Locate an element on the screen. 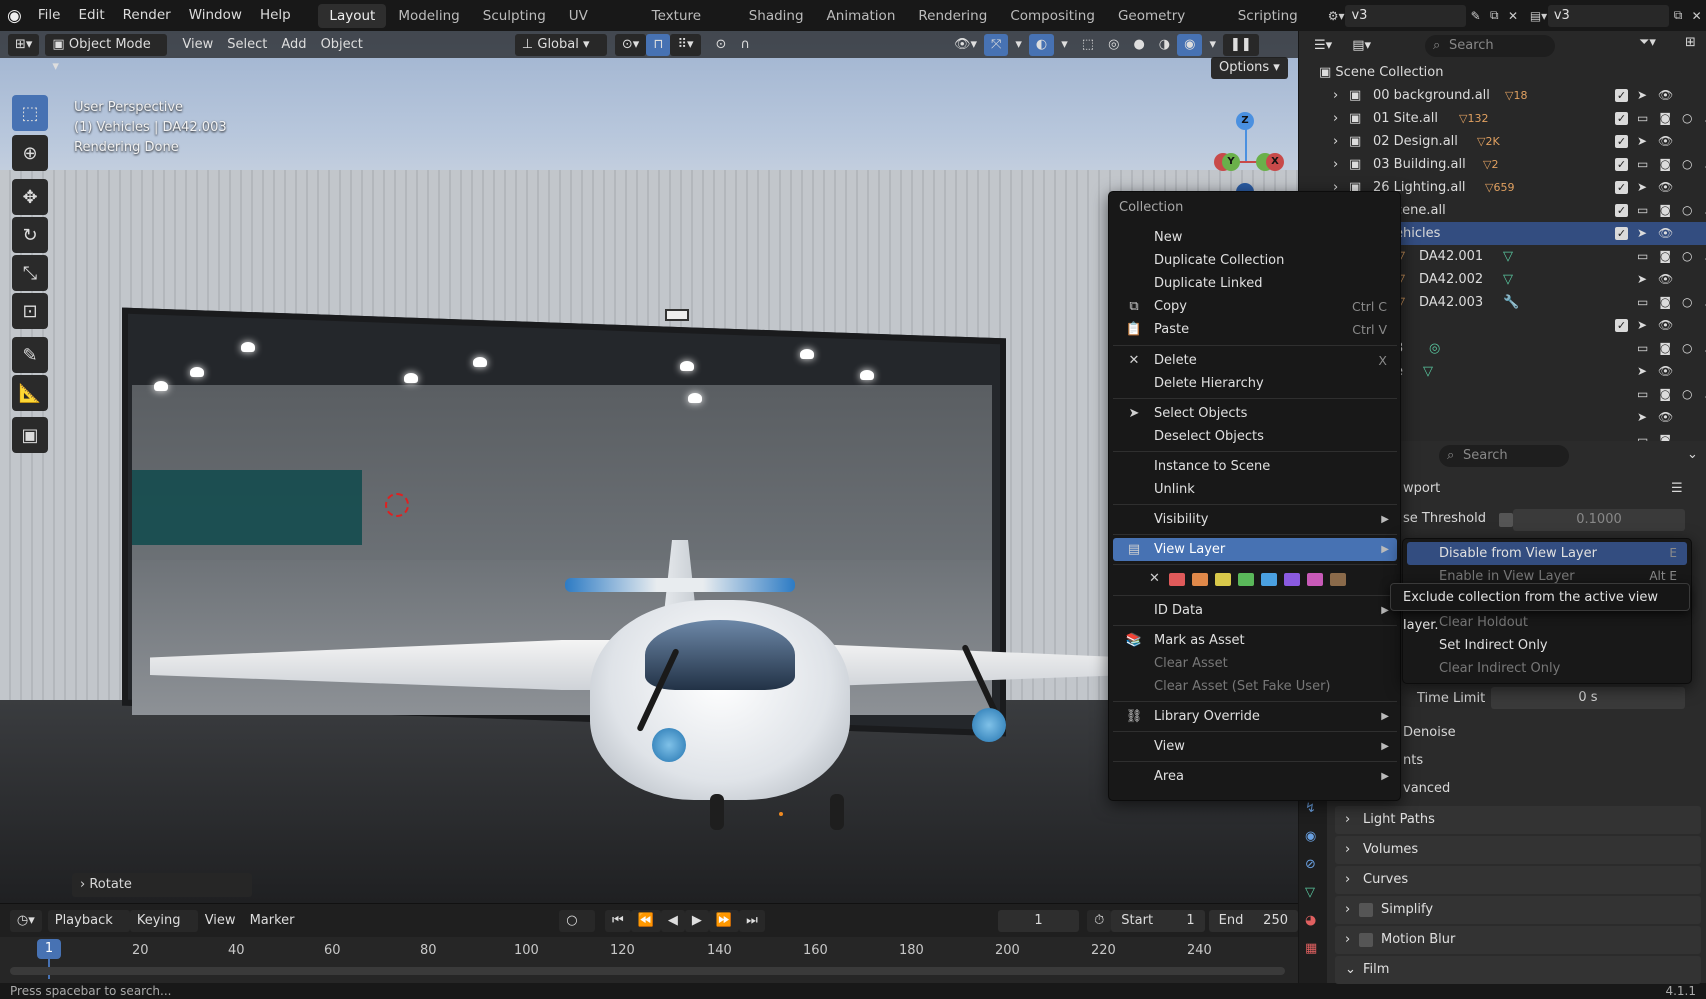  marker-menu: Marker is located at coordinates (272, 921).